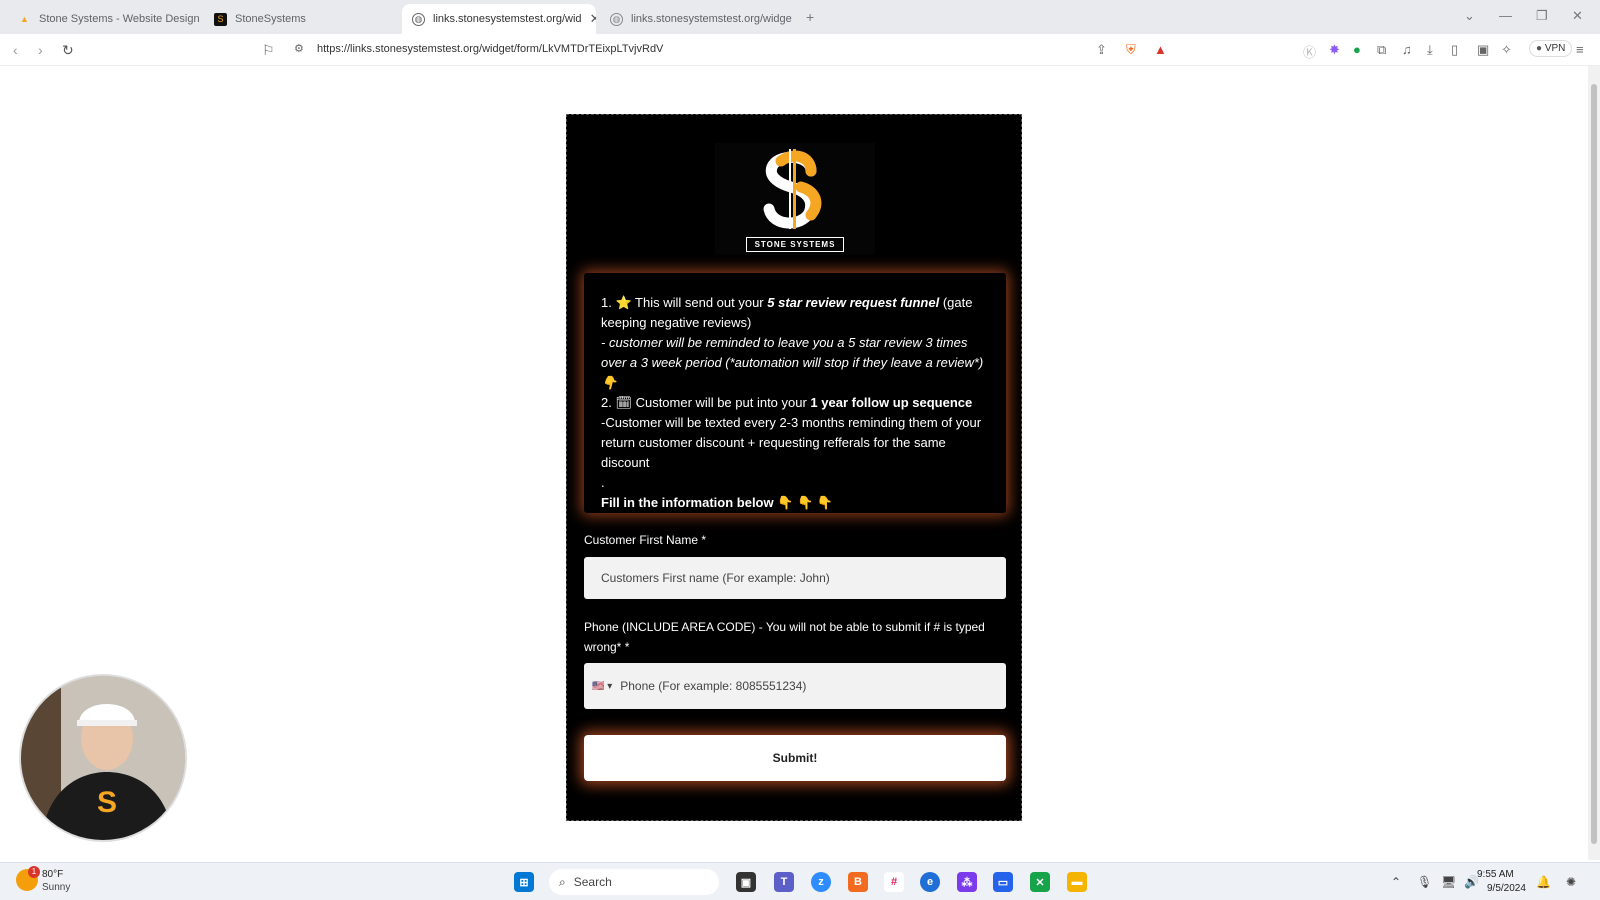 The width and height of the screenshot is (1600, 900). I want to click on xbox-icon: ✕, so click(1040, 882).